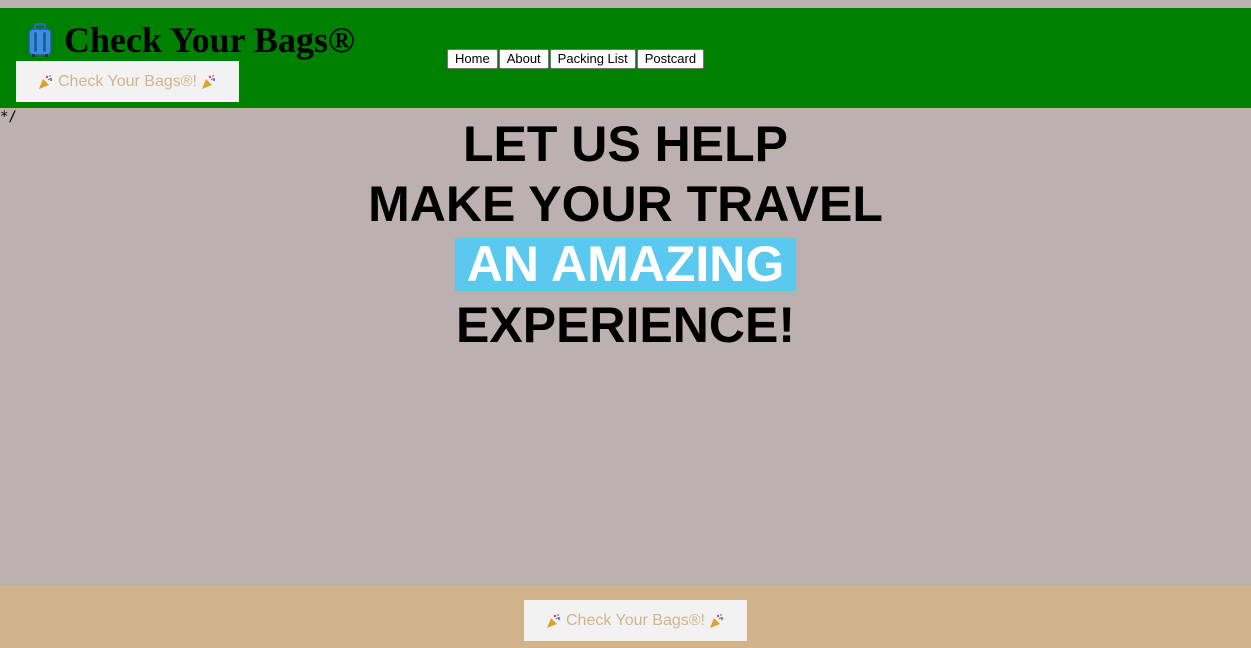  I want to click on site-title: Check Your Bags®, so click(190, 40).